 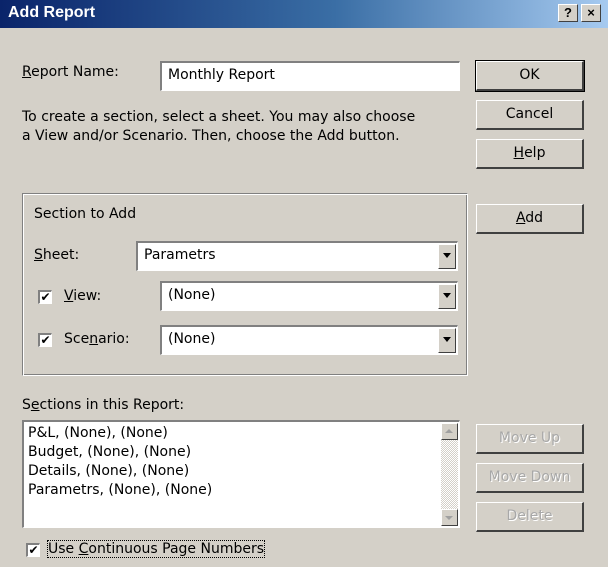 I want to click on view-label: View:, so click(x=83, y=296).